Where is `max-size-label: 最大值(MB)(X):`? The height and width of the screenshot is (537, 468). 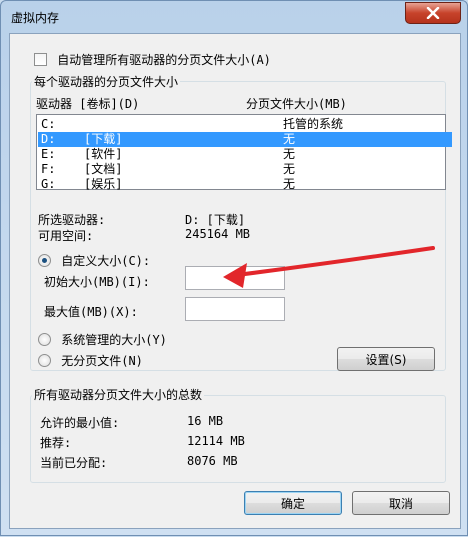 max-size-label: 最大值(MB)(X): is located at coordinates (91, 312).